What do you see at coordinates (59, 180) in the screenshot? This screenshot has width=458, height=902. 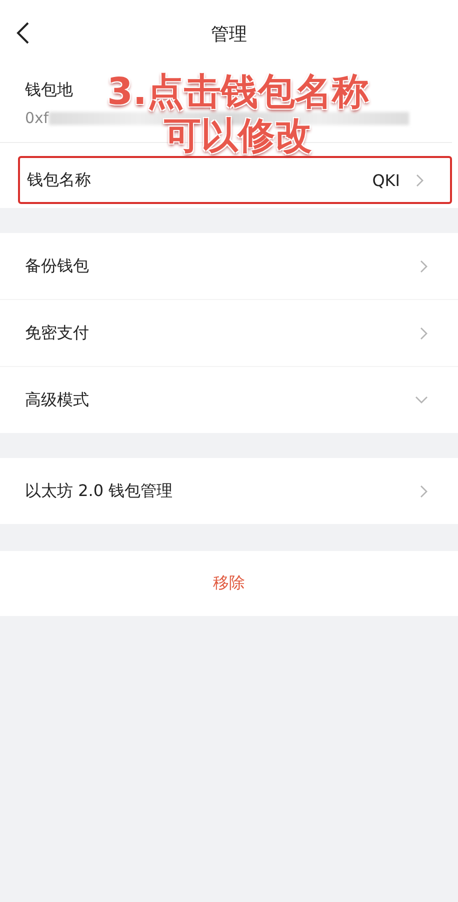 I see `row-label: 钱包名称` at bounding box center [59, 180].